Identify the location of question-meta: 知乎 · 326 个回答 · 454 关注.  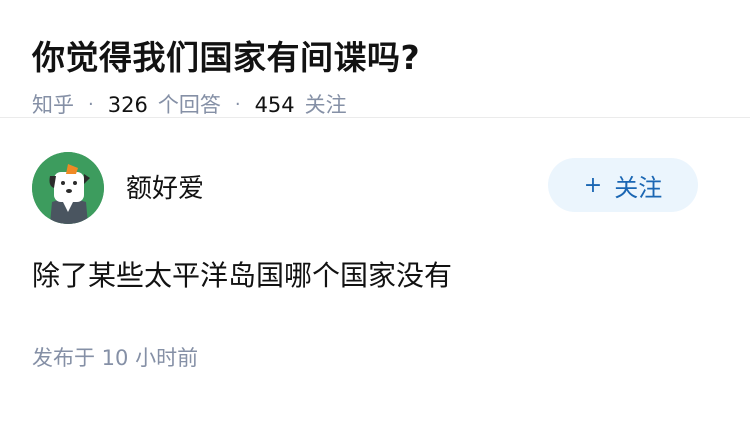
(375, 105).